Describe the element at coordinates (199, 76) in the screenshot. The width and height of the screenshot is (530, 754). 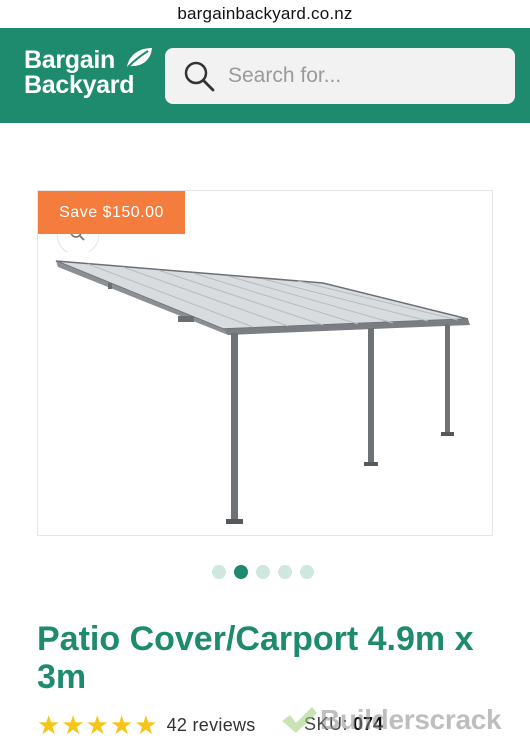
I see `search-icon` at that location.